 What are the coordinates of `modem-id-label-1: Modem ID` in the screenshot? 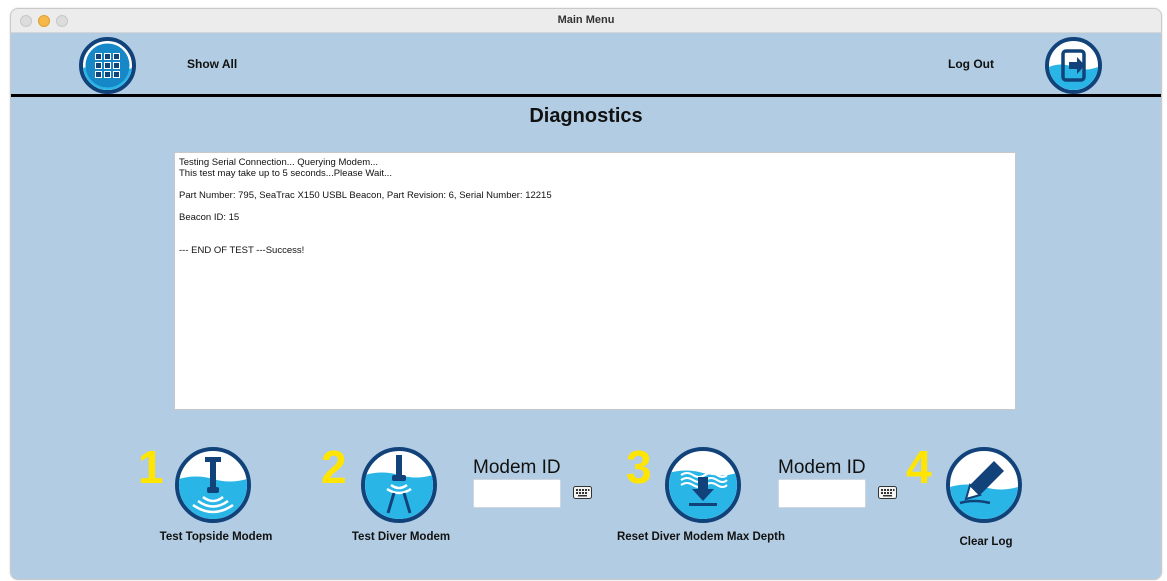 It's located at (517, 467).